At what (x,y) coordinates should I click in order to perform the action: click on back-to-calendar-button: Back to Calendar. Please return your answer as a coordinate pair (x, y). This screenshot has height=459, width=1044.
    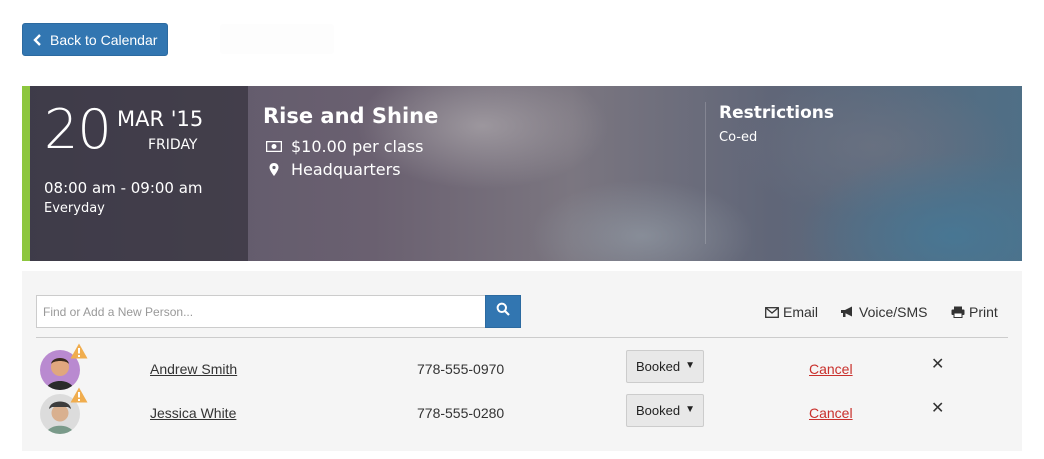
    Looking at the image, I should click on (95, 39).